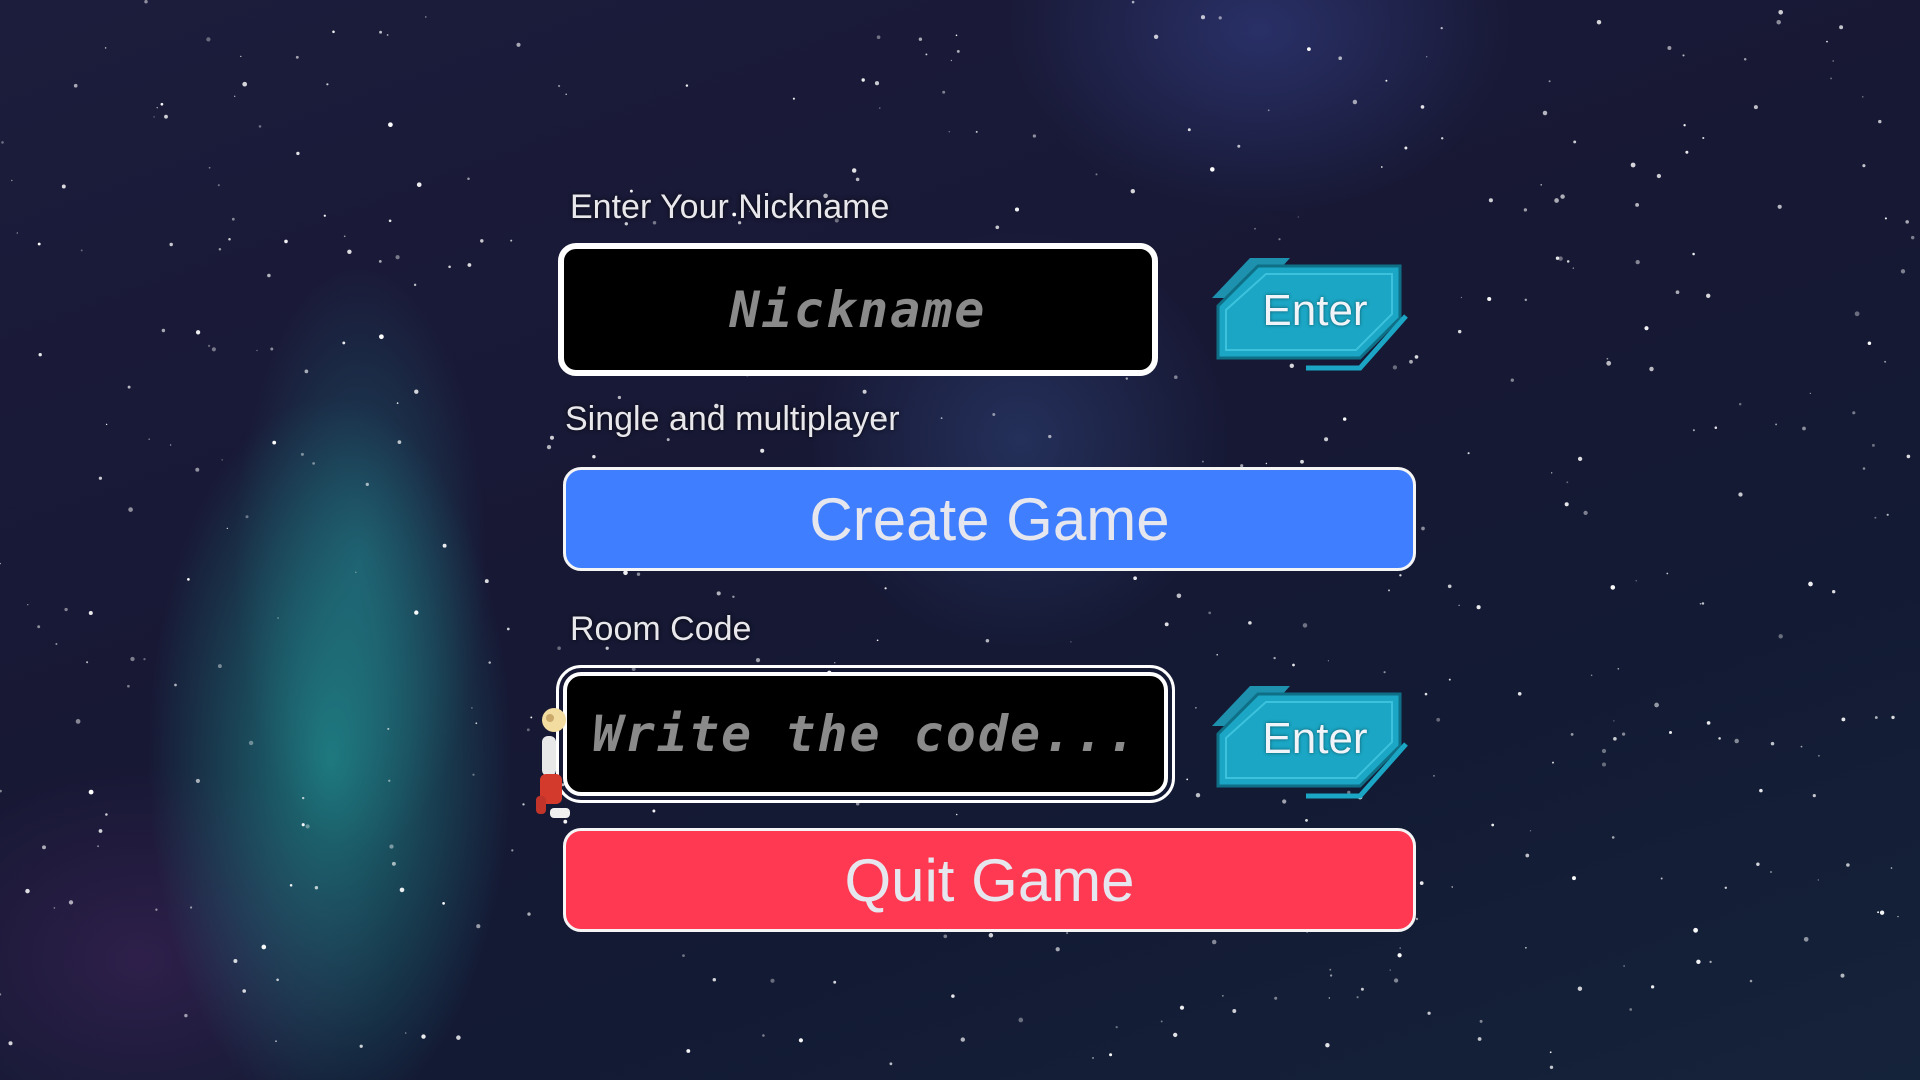  Describe the element at coordinates (989, 880) in the screenshot. I see `quit-game-button: Quit Game` at that location.